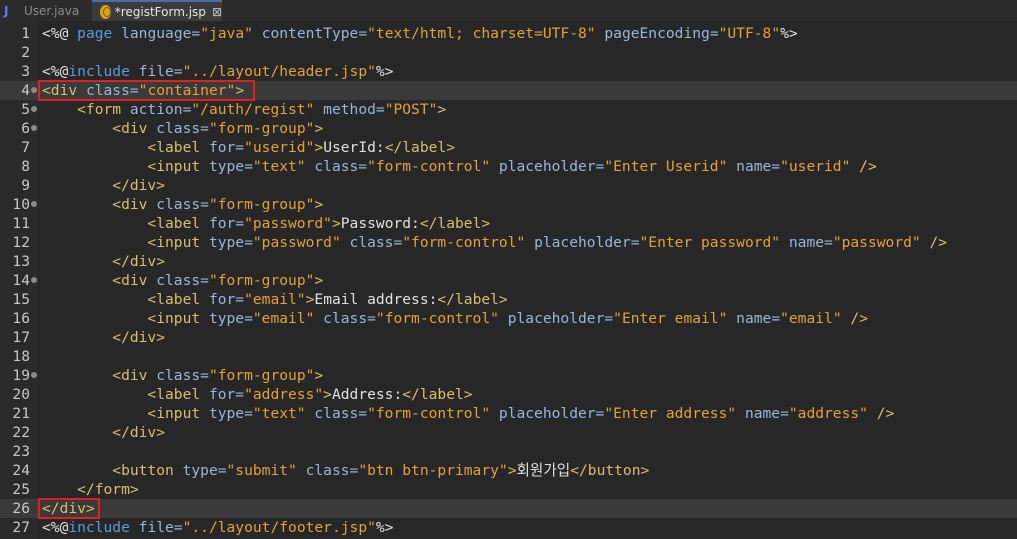  Describe the element at coordinates (789, 33) in the screenshot. I see `code-token: %>` at that location.